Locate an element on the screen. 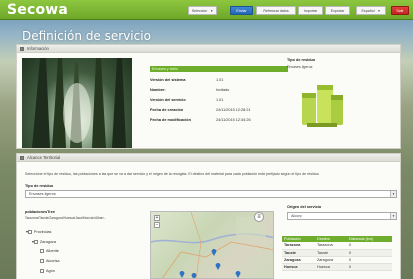 Image resolution: width=413 pixels, height=279 pixels. map-icon: ▪ is located at coordinates (22, 158).